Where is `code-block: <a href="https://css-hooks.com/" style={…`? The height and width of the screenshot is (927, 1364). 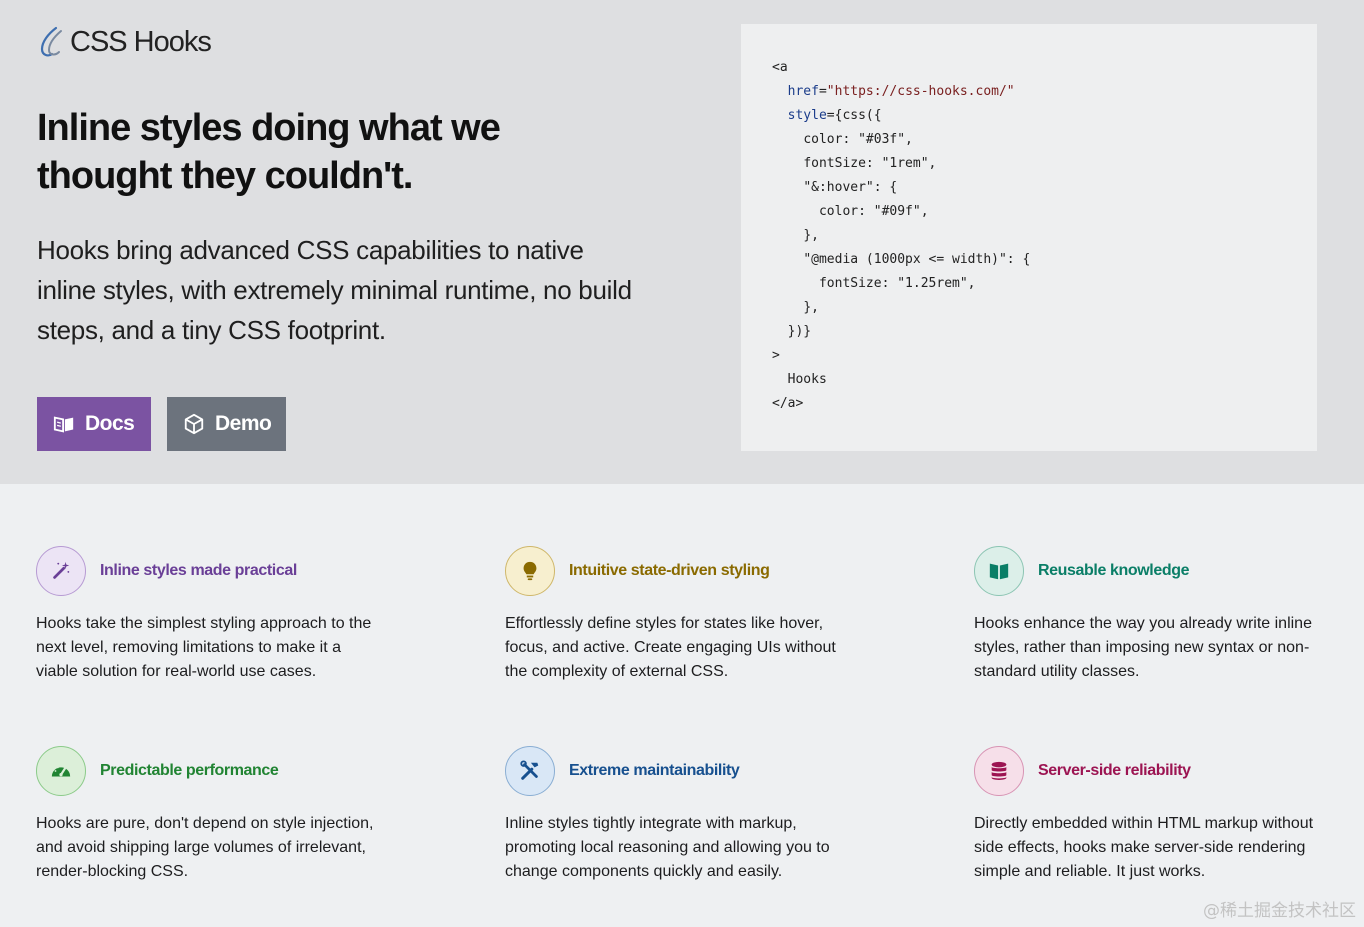 code-block: <a href="https://css-hooks.com/" style={… is located at coordinates (1029, 236).